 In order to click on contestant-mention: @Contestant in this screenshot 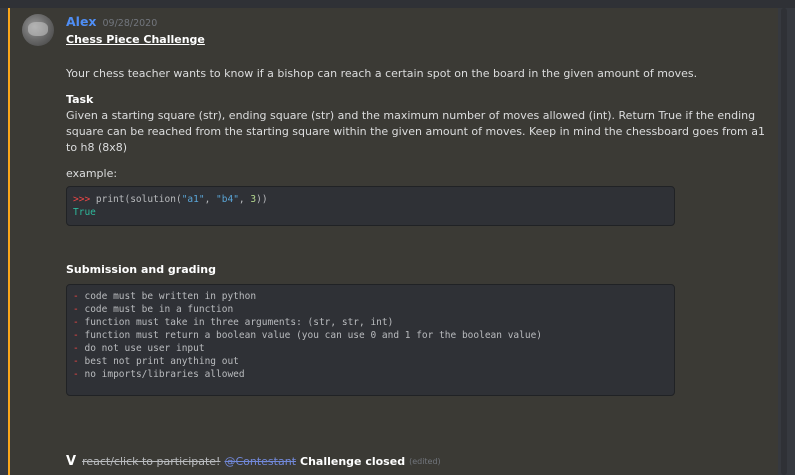, I will do `click(260, 461)`.